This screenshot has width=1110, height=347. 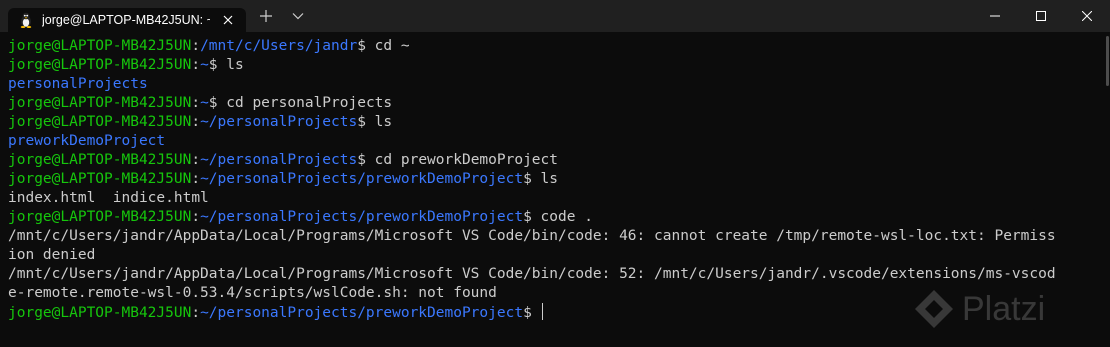 I want to click on prompt-path: /mnt/c/Users/jandr, so click(x=279, y=46).